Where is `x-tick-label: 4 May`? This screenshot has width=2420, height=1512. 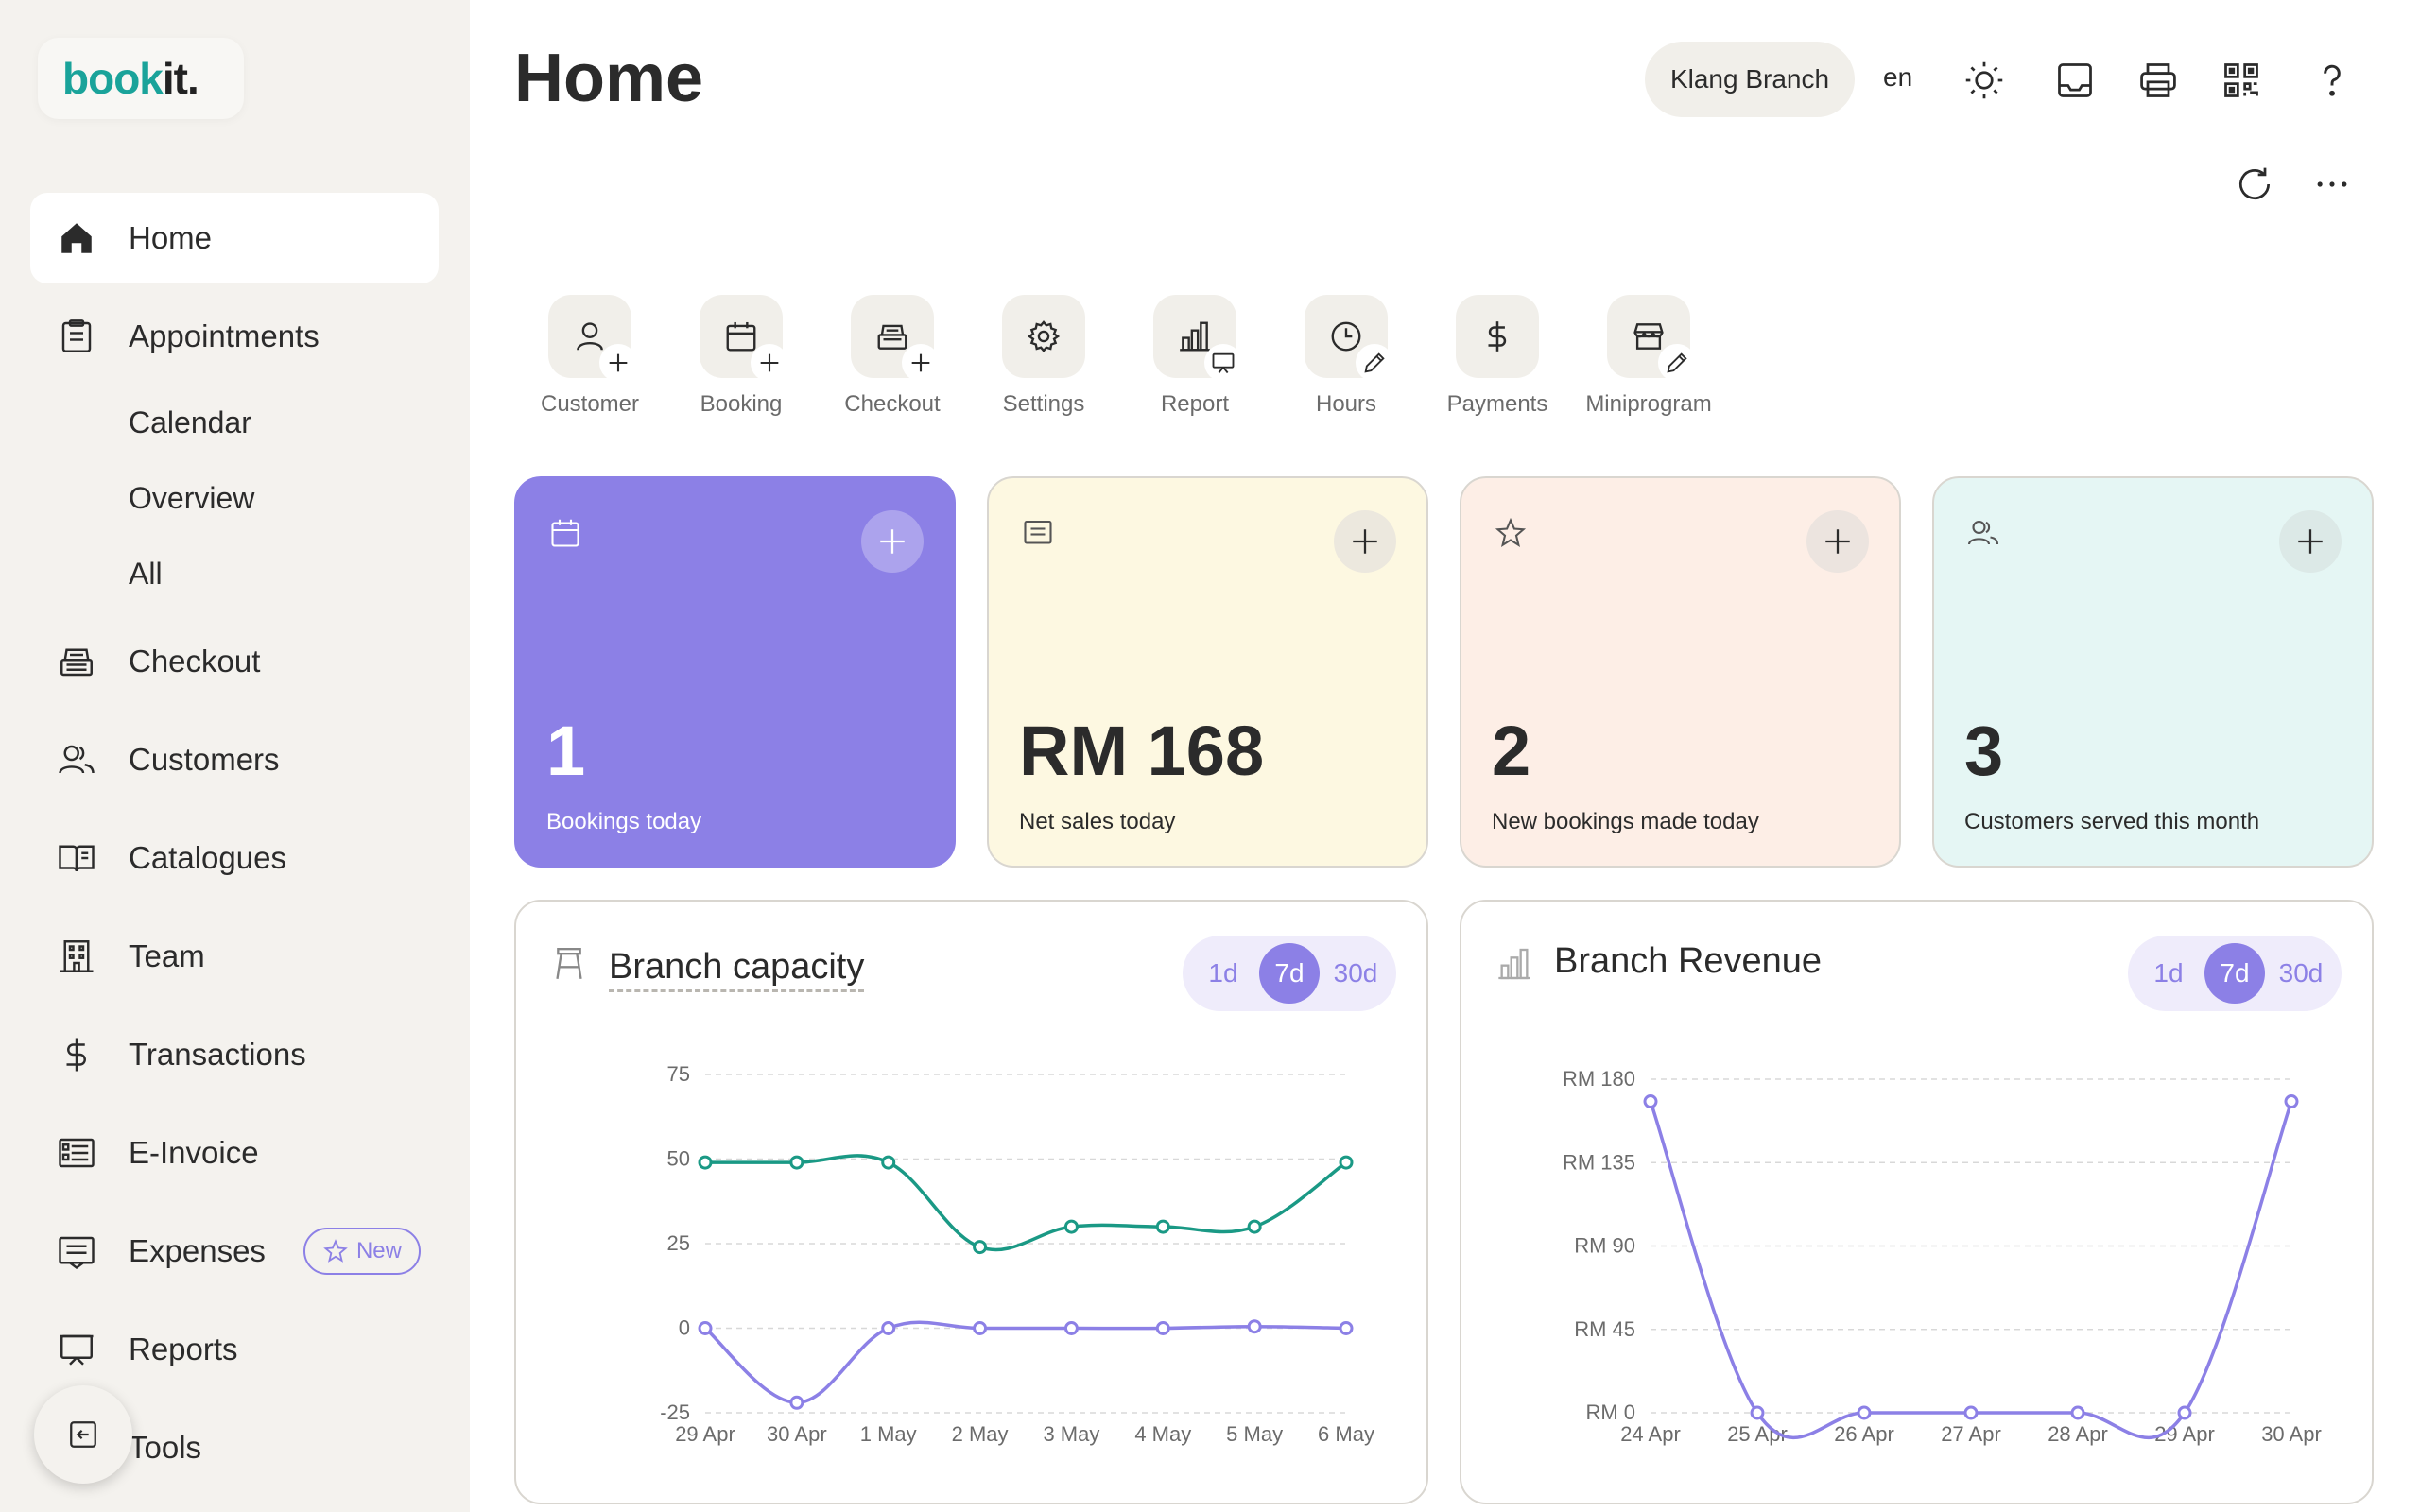
x-tick-label: 4 May is located at coordinates (1162, 1434).